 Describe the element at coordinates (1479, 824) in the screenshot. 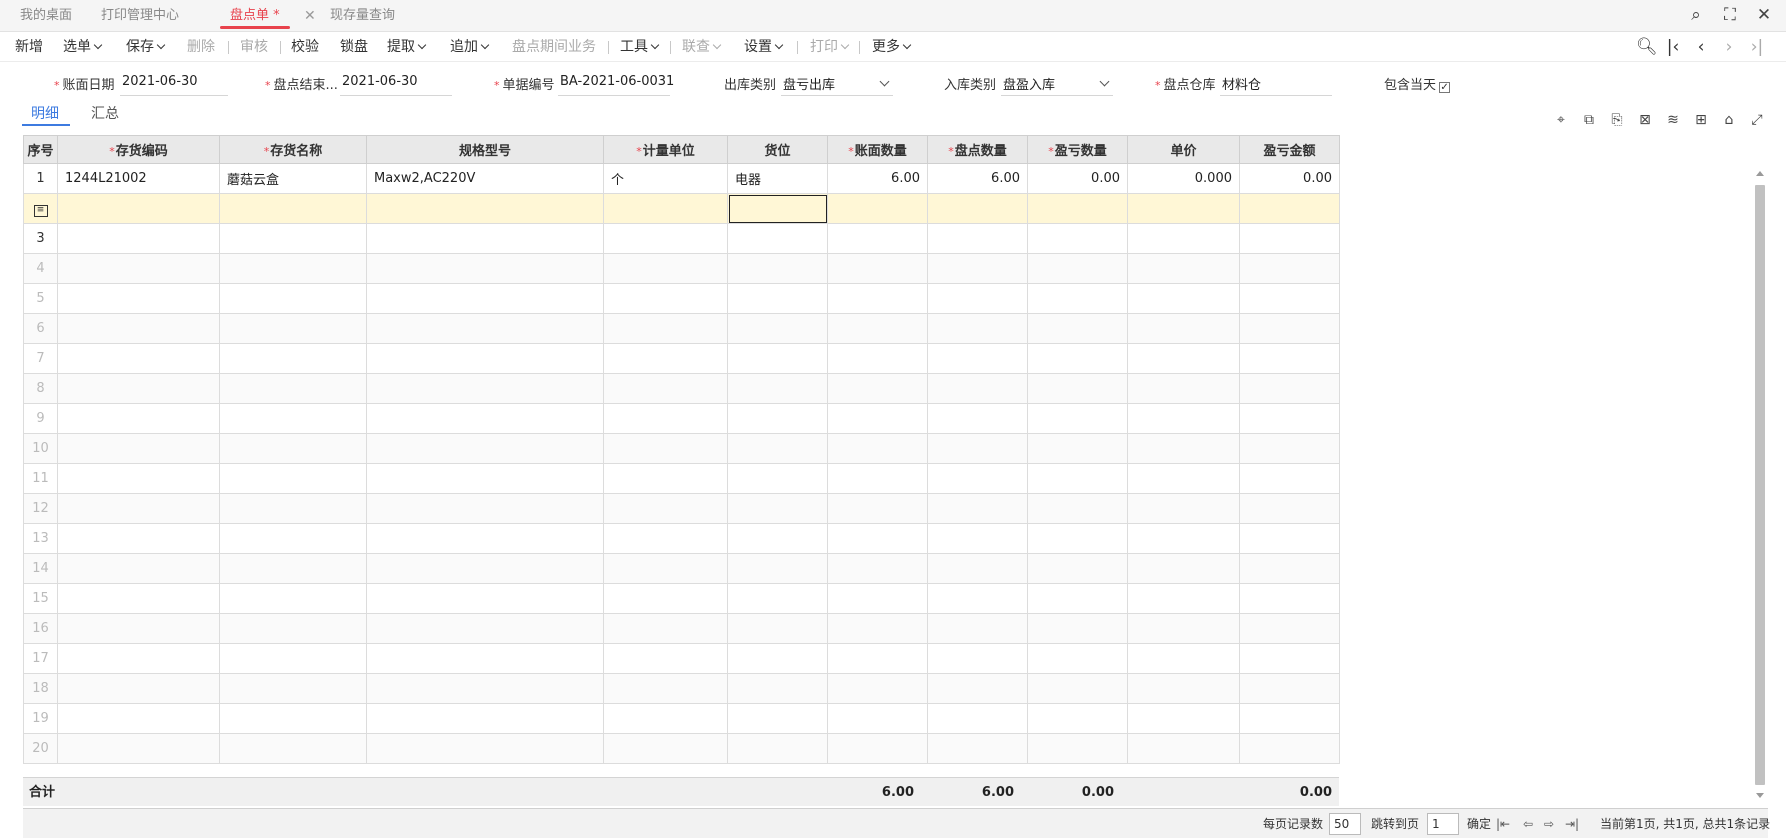

I see `confirm-button: 确定` at that location.